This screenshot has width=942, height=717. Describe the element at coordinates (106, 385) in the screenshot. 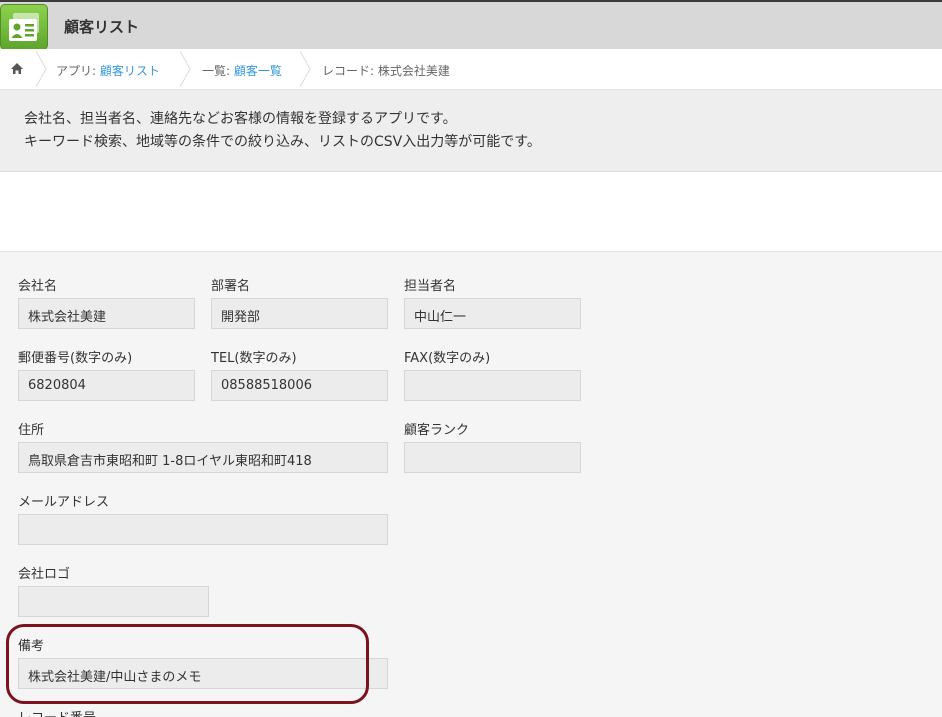

I see `postal-code-field: 6820804` at that location.